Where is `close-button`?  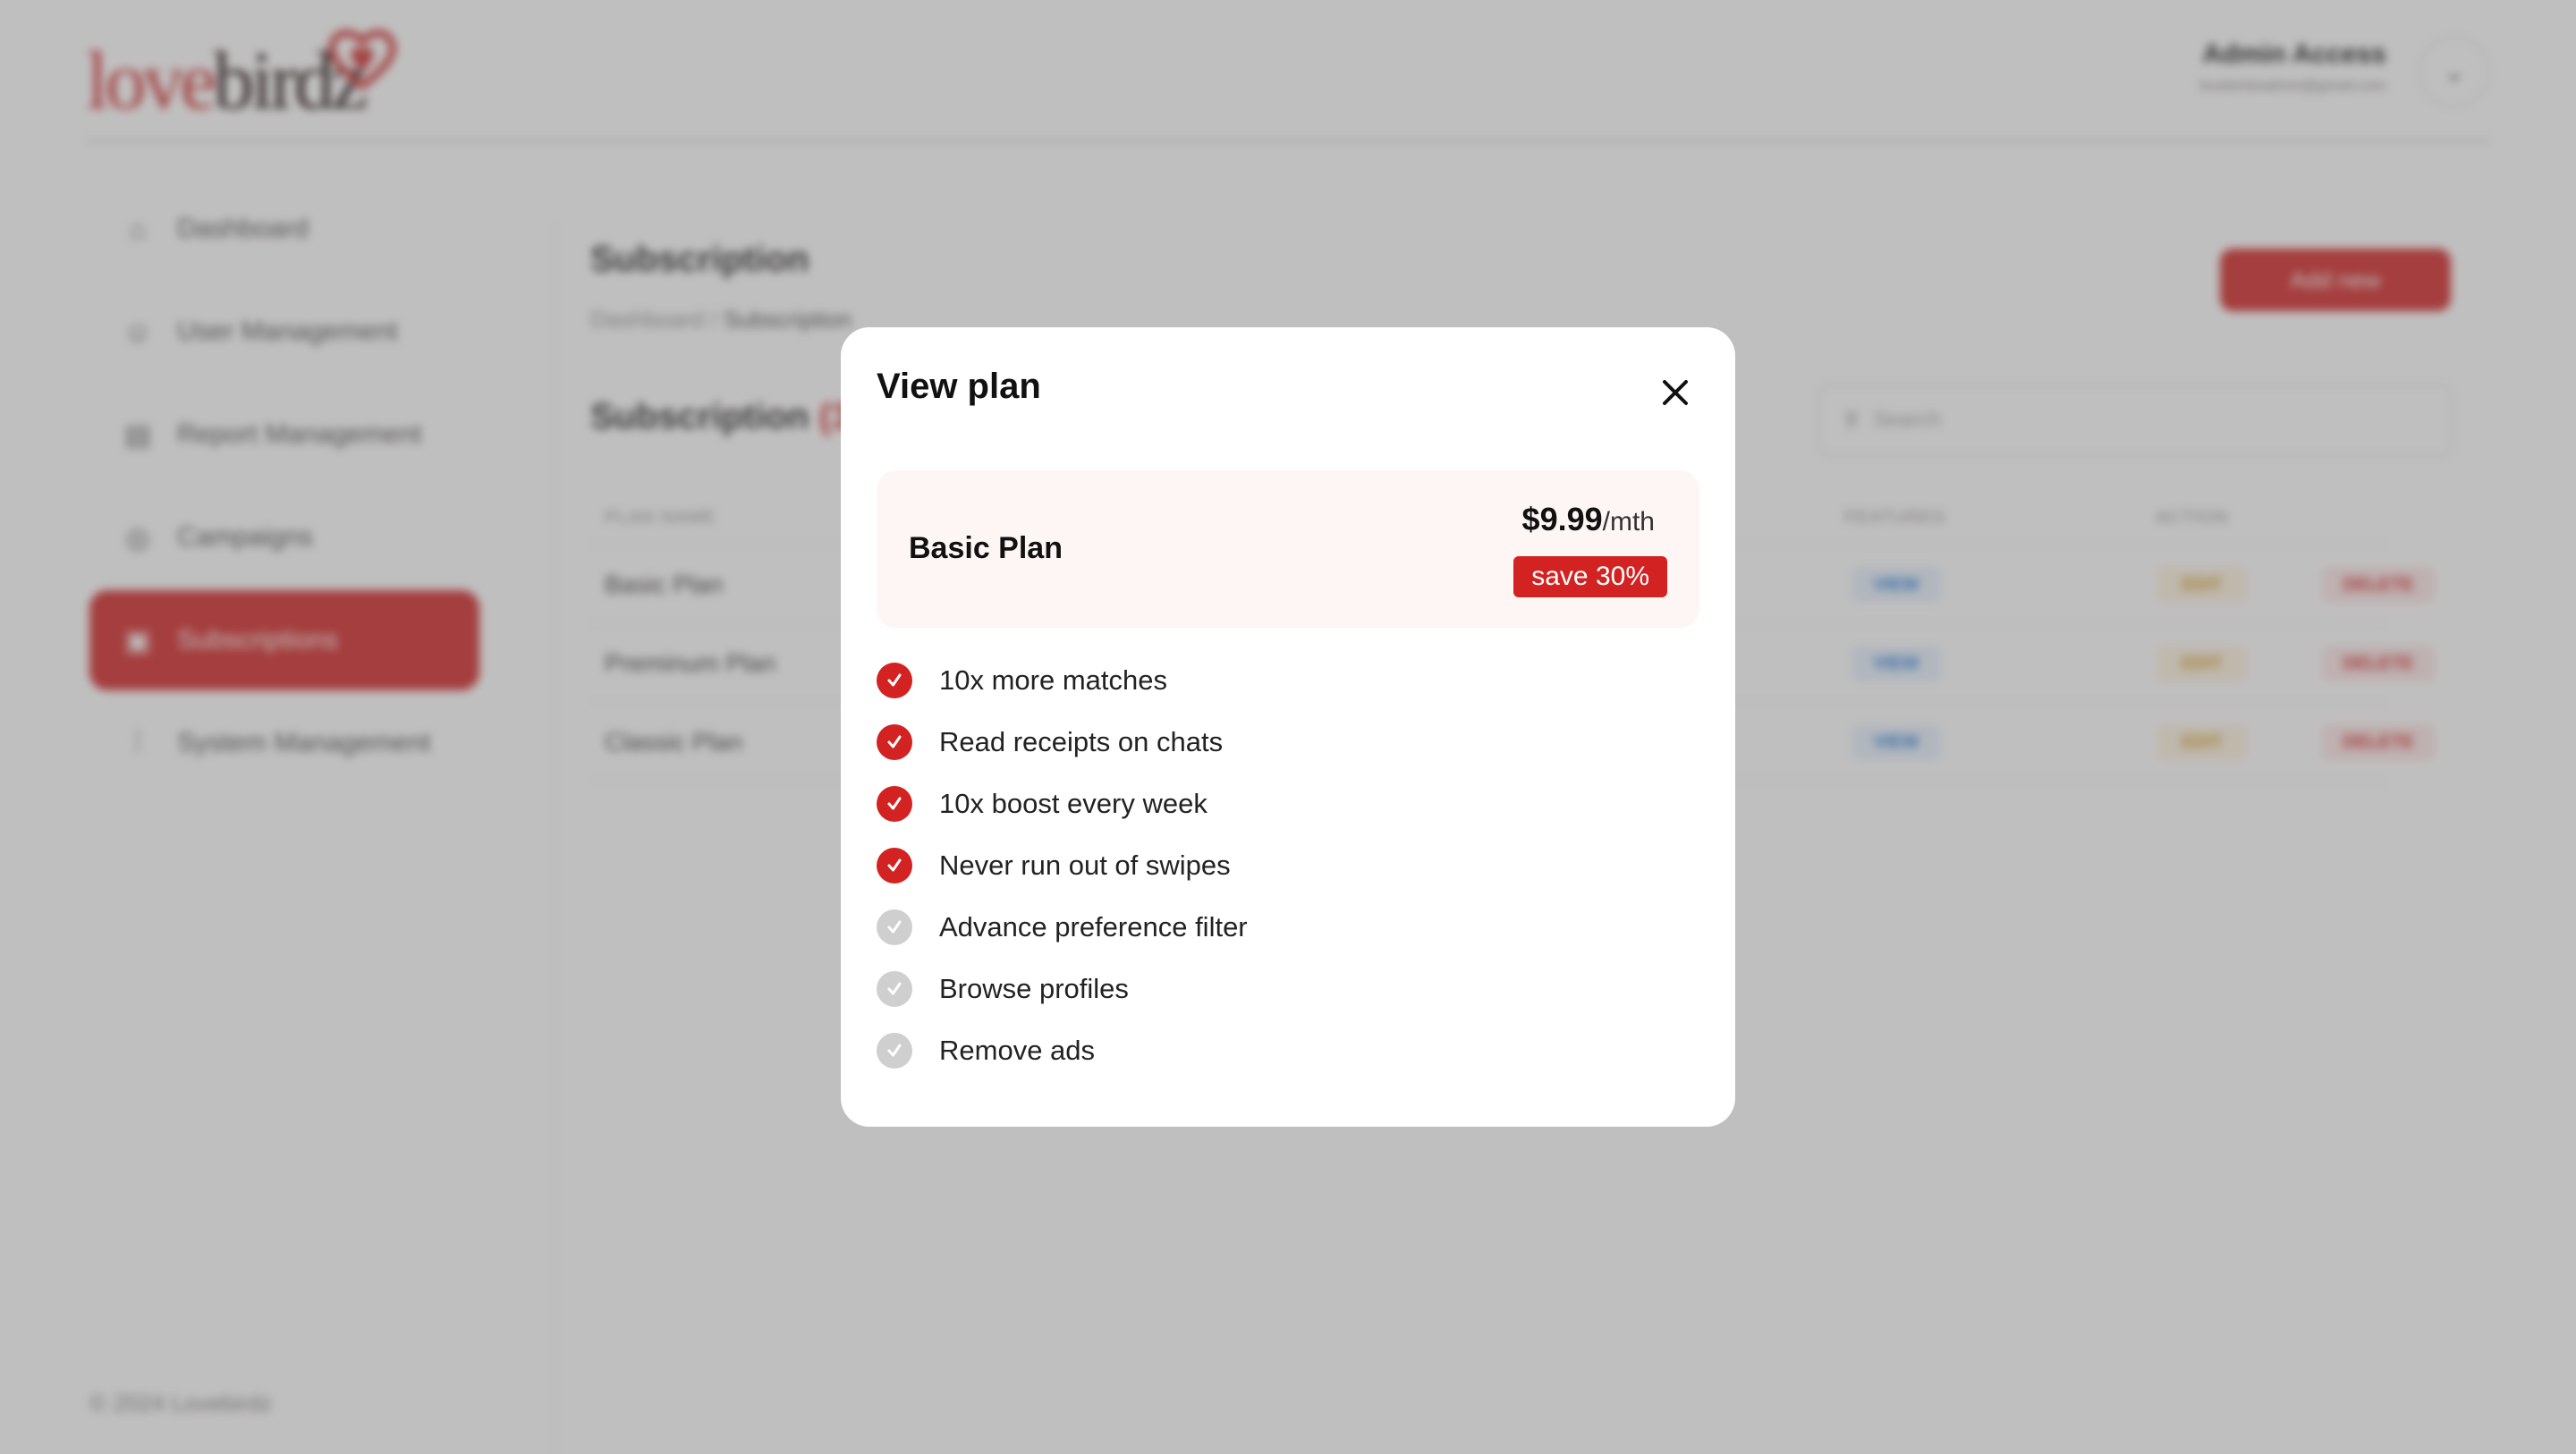
close-button is located at coordinates (1675, 393).